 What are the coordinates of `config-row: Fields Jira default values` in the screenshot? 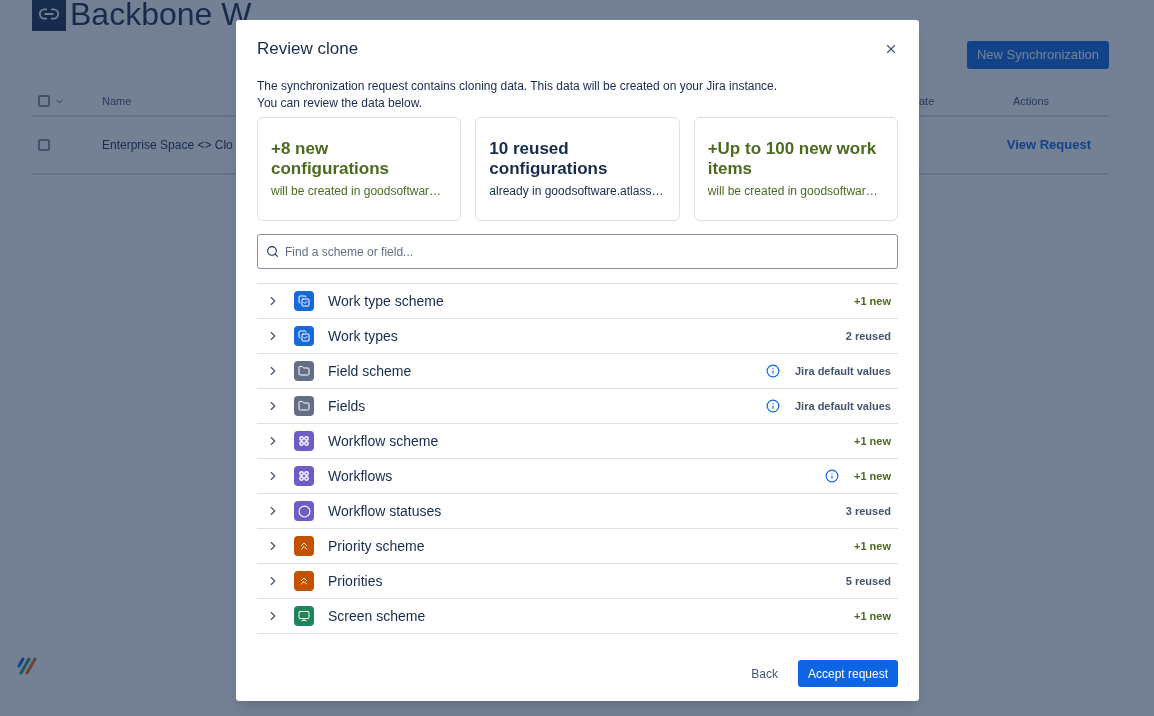 It's located at (577, 406).